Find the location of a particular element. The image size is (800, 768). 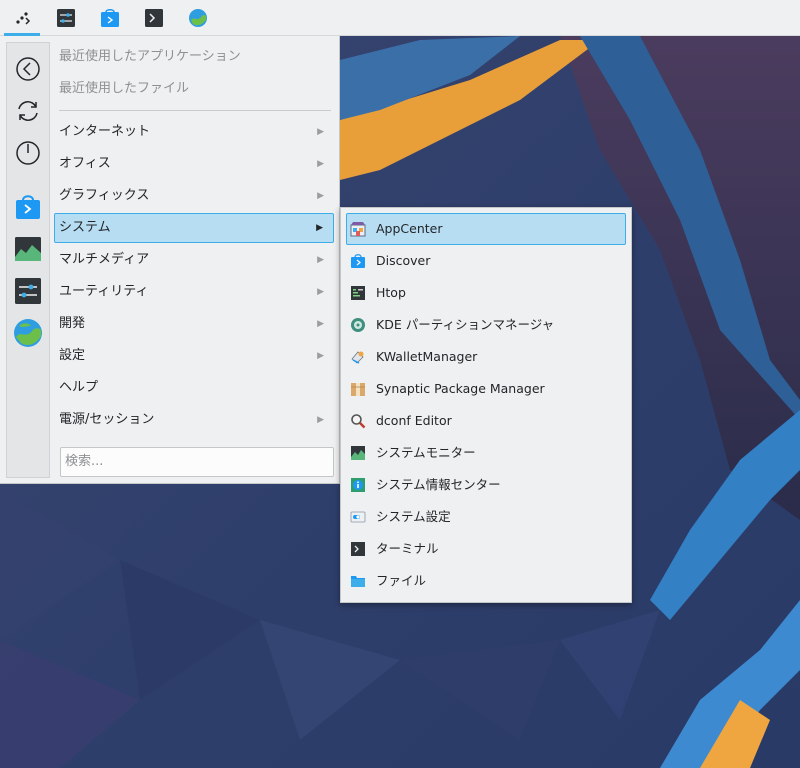

category-system: システム ▶ is located at coordinates (194, 228).